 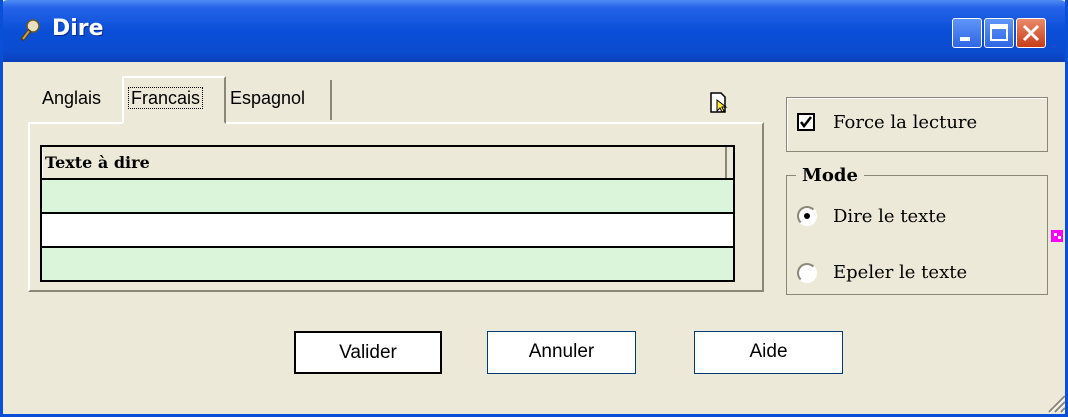 I want to click on column-header-texte: Texte à dire, so click(x=384, y=162).